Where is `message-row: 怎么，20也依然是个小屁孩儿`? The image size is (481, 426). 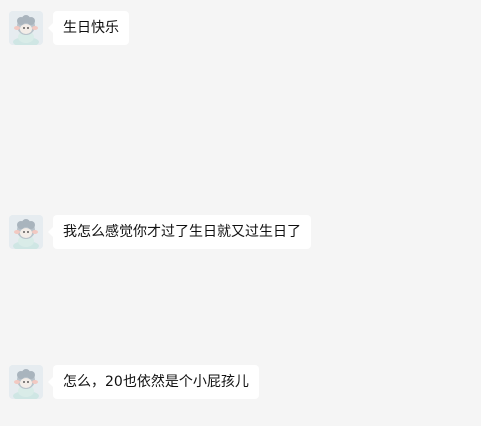 message-row: 怎么，20也依然是个小屁孩儿 is located at coordinates (134, 382).